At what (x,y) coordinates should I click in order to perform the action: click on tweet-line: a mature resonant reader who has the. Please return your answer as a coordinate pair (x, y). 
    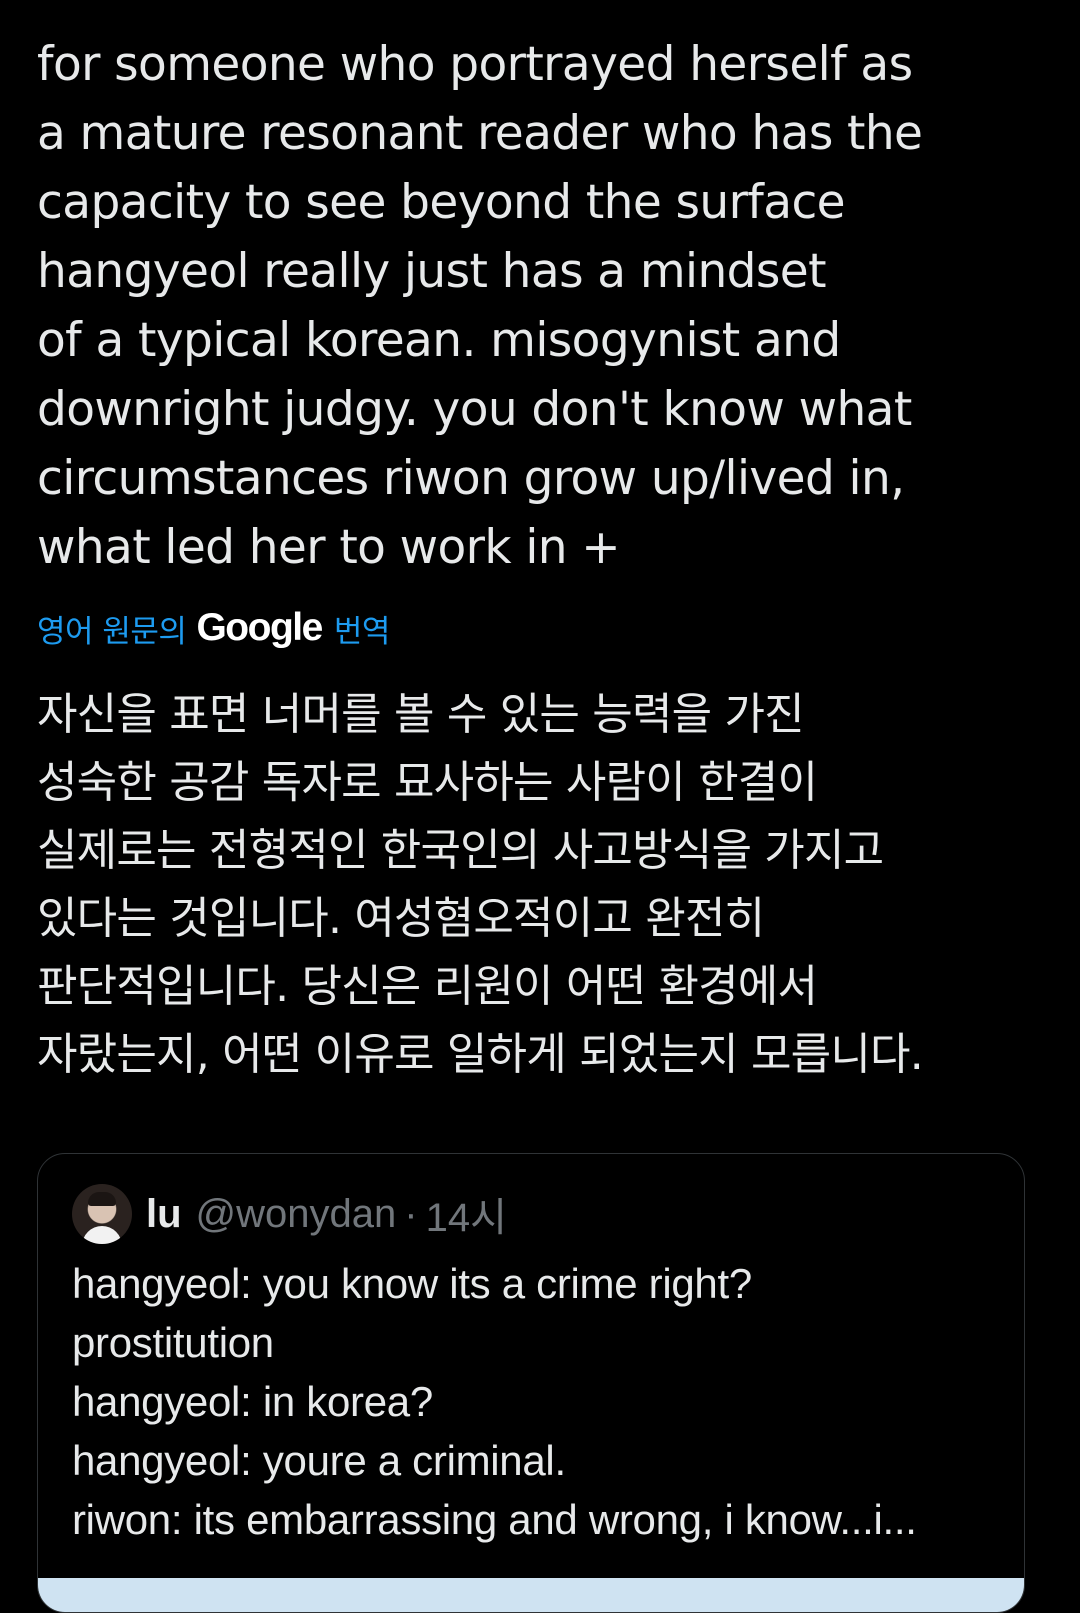
    Looking at the image, I should click on (480, 133).